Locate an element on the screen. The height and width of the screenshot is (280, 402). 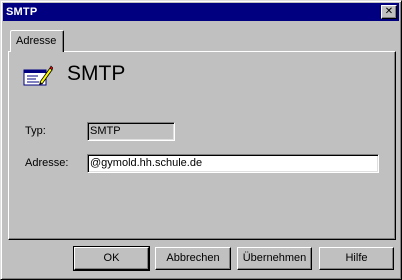
address-input: @gymold.hh.schule.de is located at coordinates (233, 163).